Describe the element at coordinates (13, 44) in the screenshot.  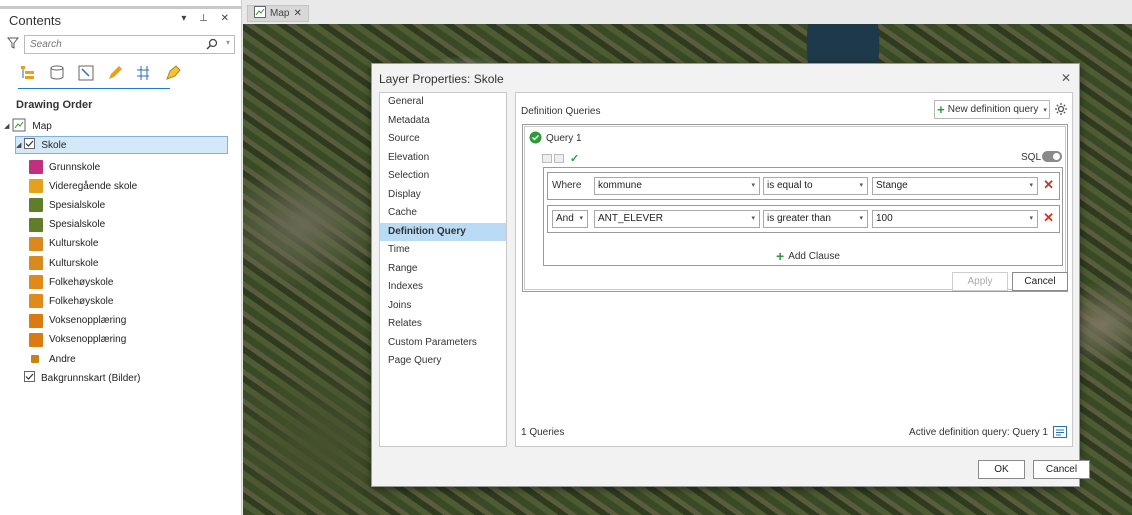
I see `filter-icon` at that location.